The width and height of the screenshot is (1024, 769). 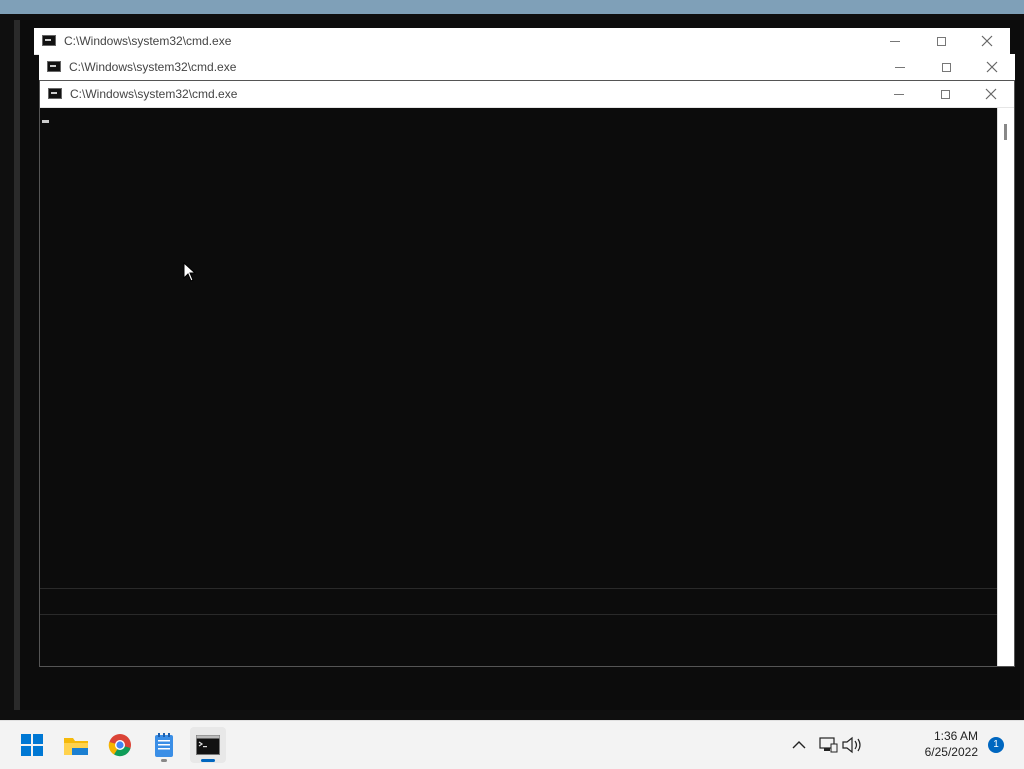 I want to click on taskbar-notepad, so click(x=164, y=745).